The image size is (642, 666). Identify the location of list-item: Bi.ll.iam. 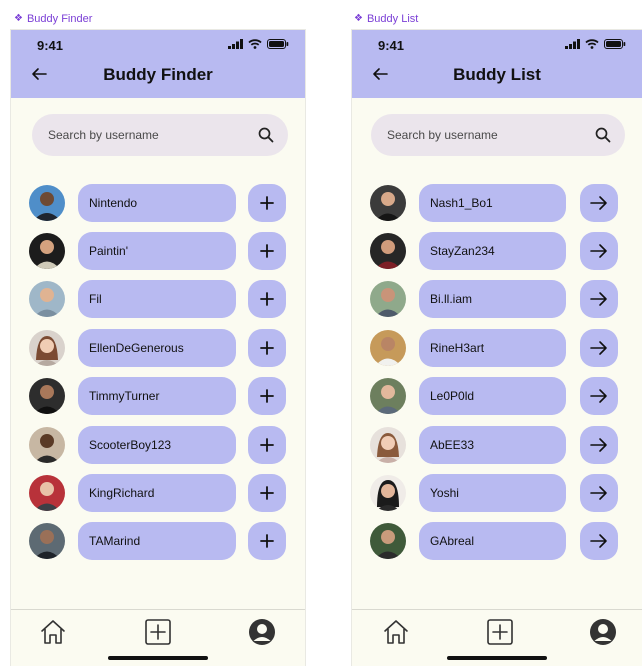
(497, 299).